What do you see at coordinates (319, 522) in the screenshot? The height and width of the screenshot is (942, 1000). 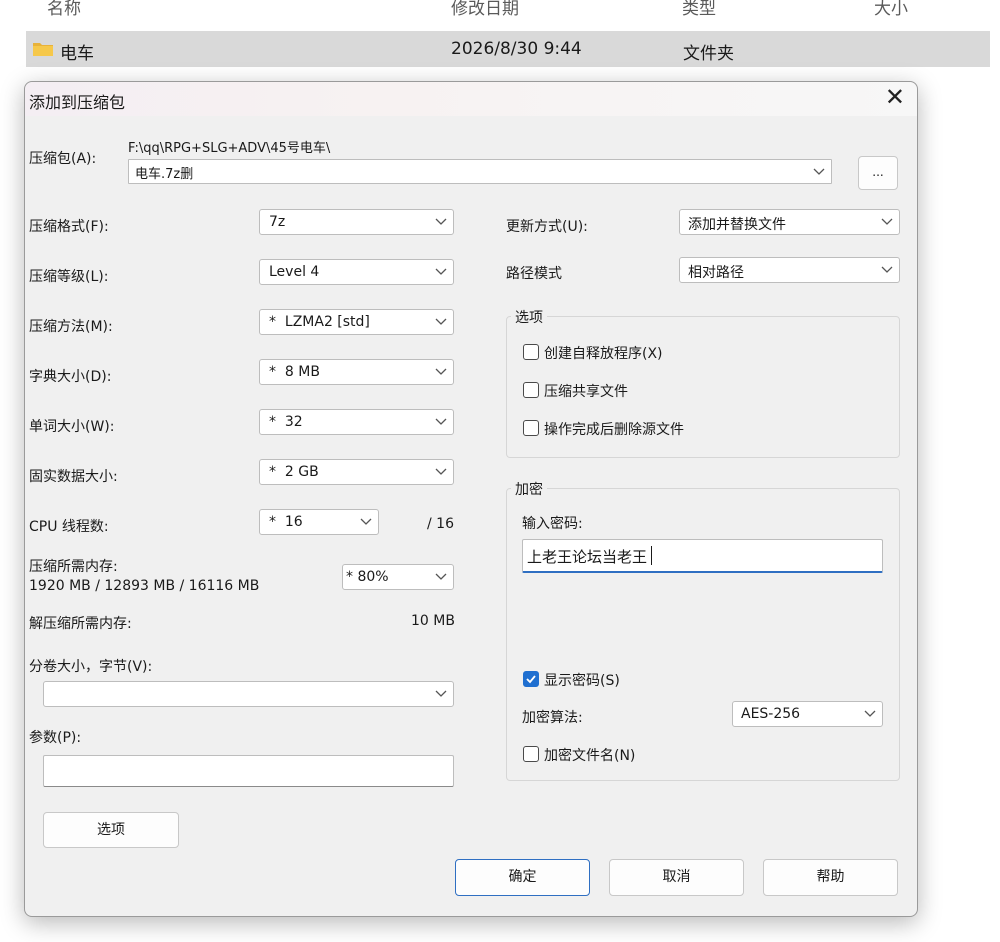 I see `cpu-combo: * 16` at bounding box center [319, 522].